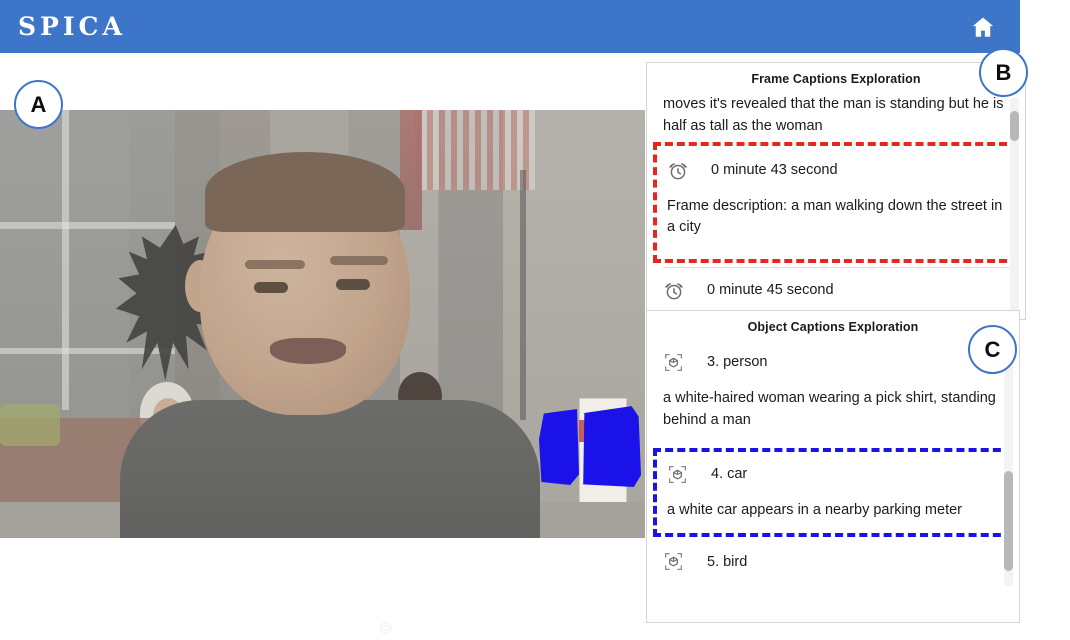  Describe the element at coordinates (523, 295) in the screenshot. I see `decor-street-pole` at that location.